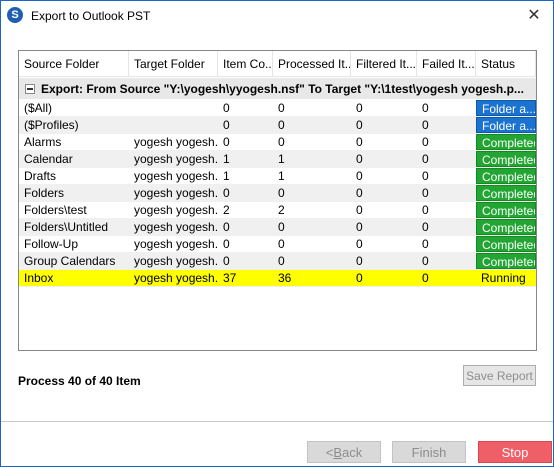 This screenshot has width=554, height=467. I want to click on table-row: Inbox yogesh yogesh... 37 36 0 0 Running, so click(277, 278).